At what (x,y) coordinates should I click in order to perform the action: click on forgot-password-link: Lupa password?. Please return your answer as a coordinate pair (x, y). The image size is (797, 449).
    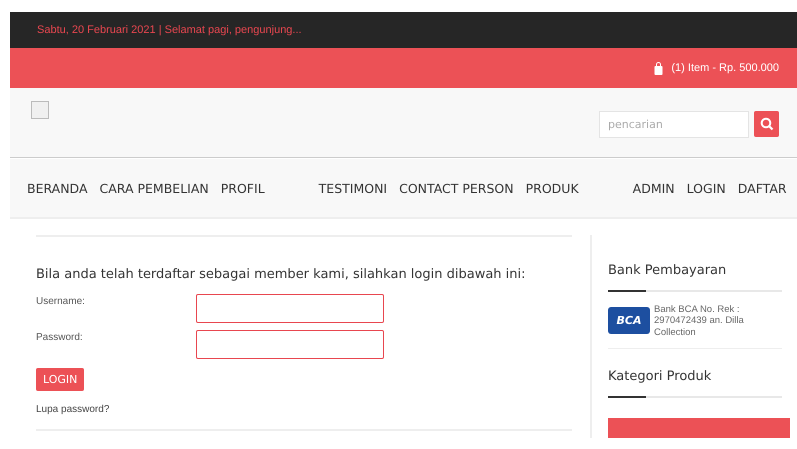
    Looking at the image, I should click on (304, 409).